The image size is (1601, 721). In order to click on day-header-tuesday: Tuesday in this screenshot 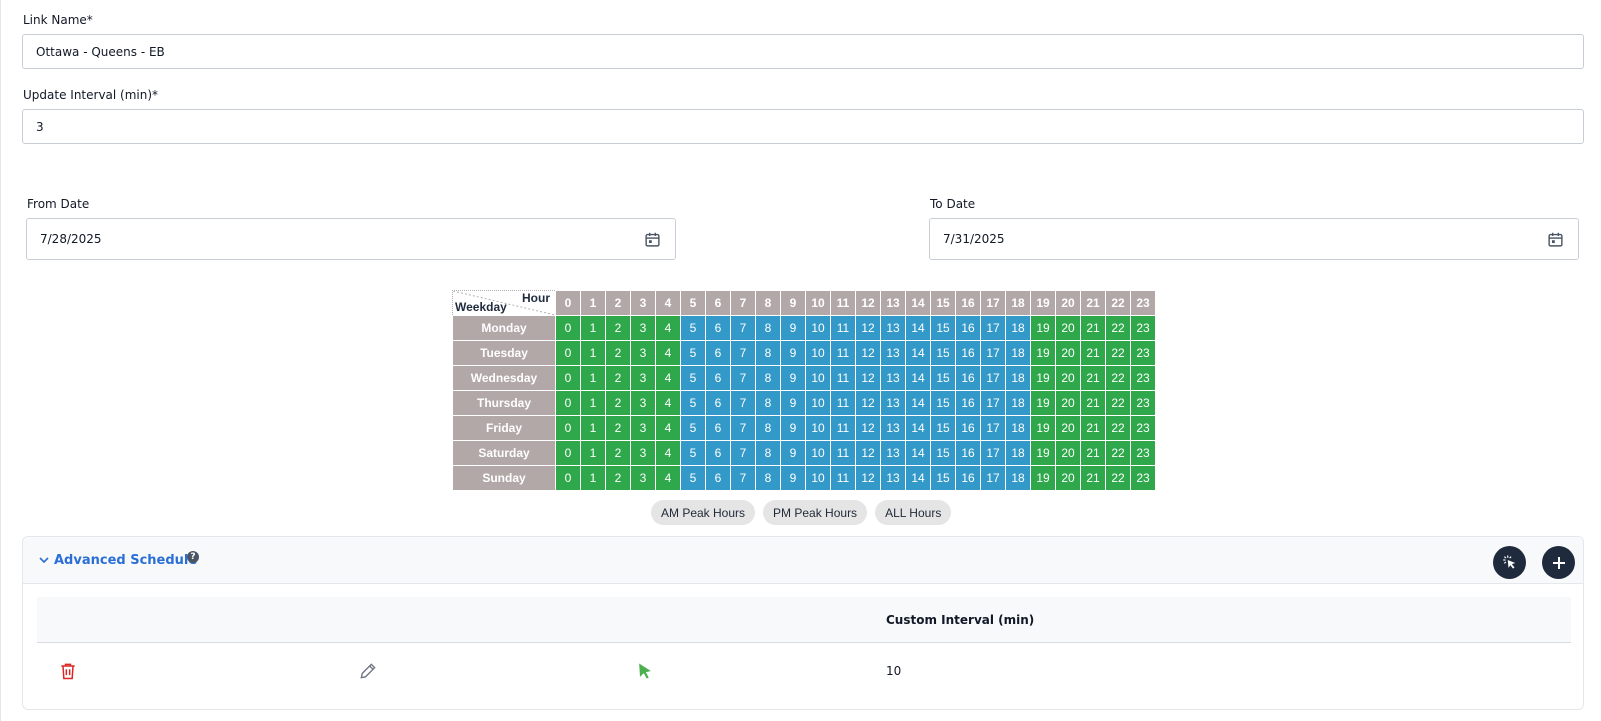, I will do `click(504, 353)`.